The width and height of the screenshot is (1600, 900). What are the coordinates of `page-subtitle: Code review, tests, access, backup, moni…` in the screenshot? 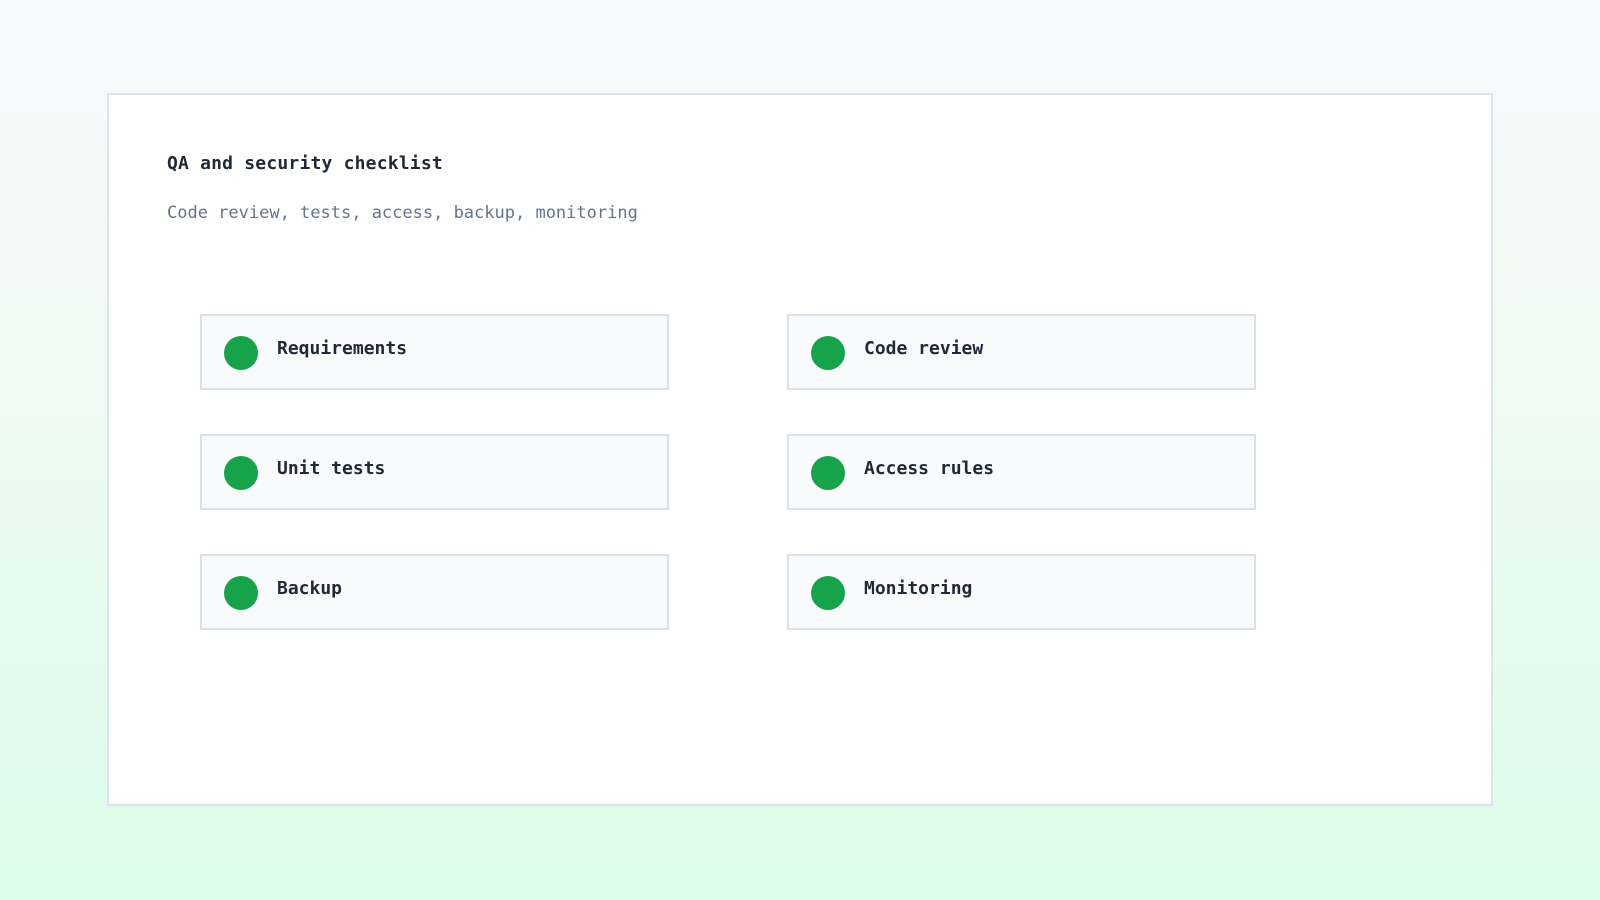 It's located at (402, 213).